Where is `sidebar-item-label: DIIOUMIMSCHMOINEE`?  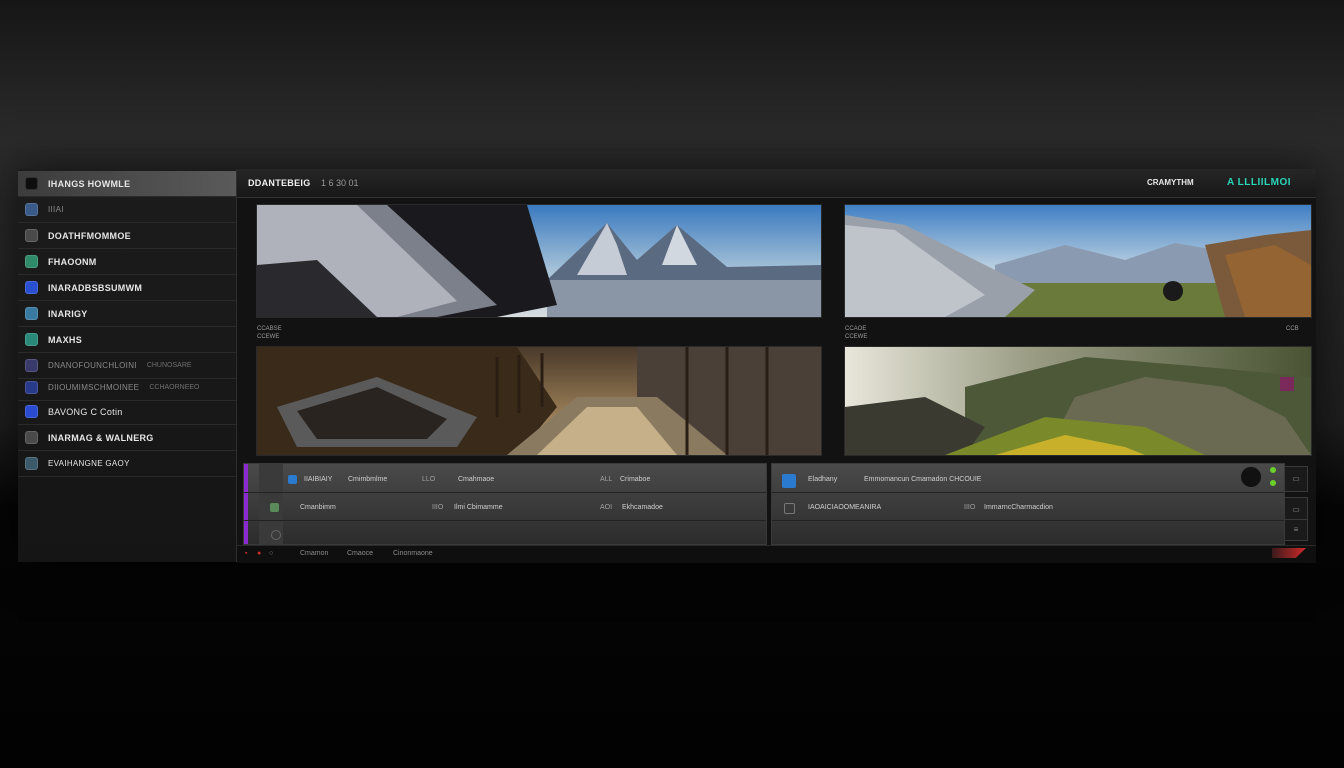
sidebar-item-label: DIIOUMIMSCHMOINEE is located at coordinates (94, 387).